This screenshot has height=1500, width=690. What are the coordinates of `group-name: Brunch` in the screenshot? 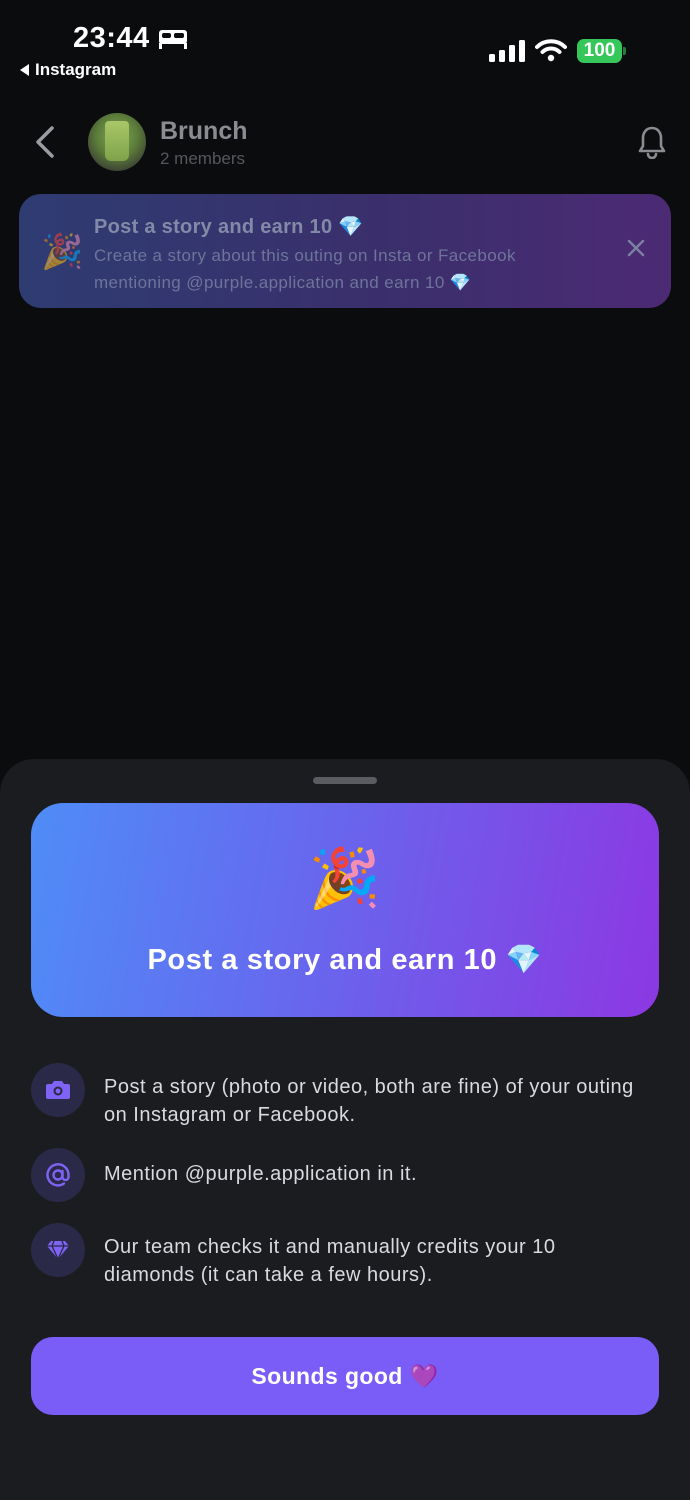 It's located at (204, 131).